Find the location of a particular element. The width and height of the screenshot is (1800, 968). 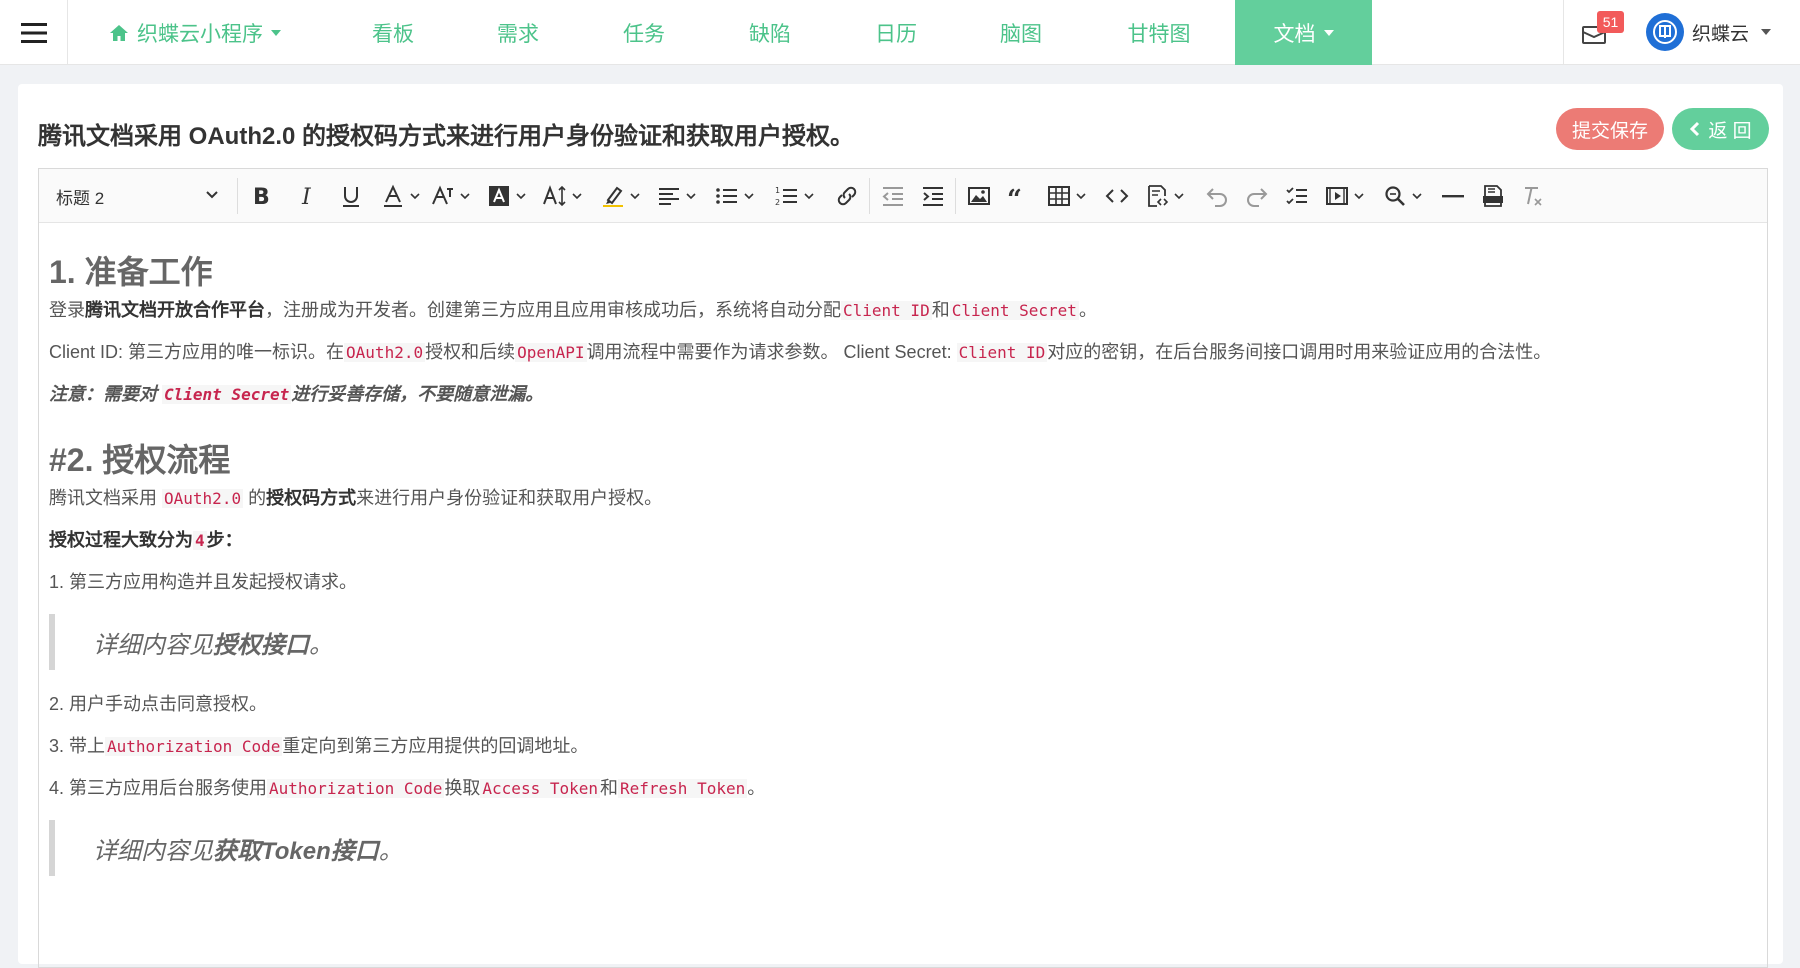

highlight-button is located at coordinates (620, 196).